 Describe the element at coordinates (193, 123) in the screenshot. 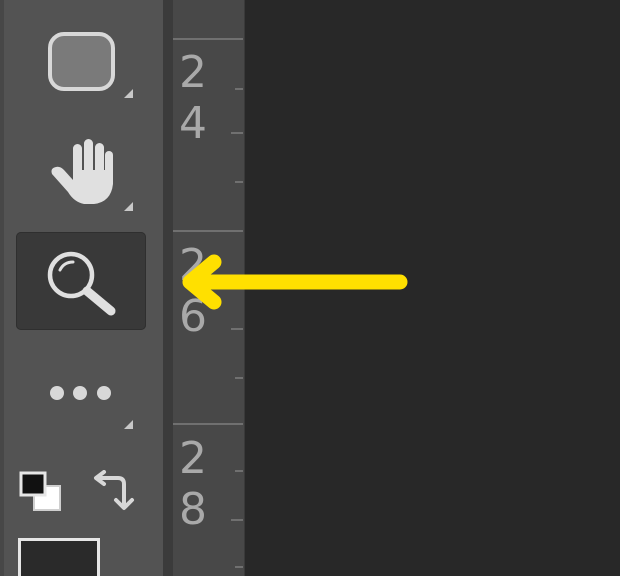

I see `ruler-label-digit: 4` at that location.